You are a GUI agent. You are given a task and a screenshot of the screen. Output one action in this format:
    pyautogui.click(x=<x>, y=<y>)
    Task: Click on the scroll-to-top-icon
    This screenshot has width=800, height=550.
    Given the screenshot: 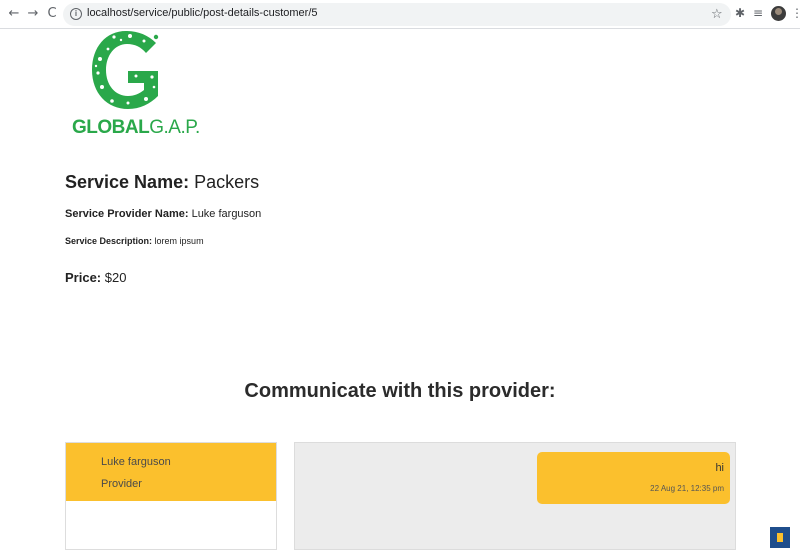 What is the action you would take?
    pyautogui.click(x=780, y=537)
    